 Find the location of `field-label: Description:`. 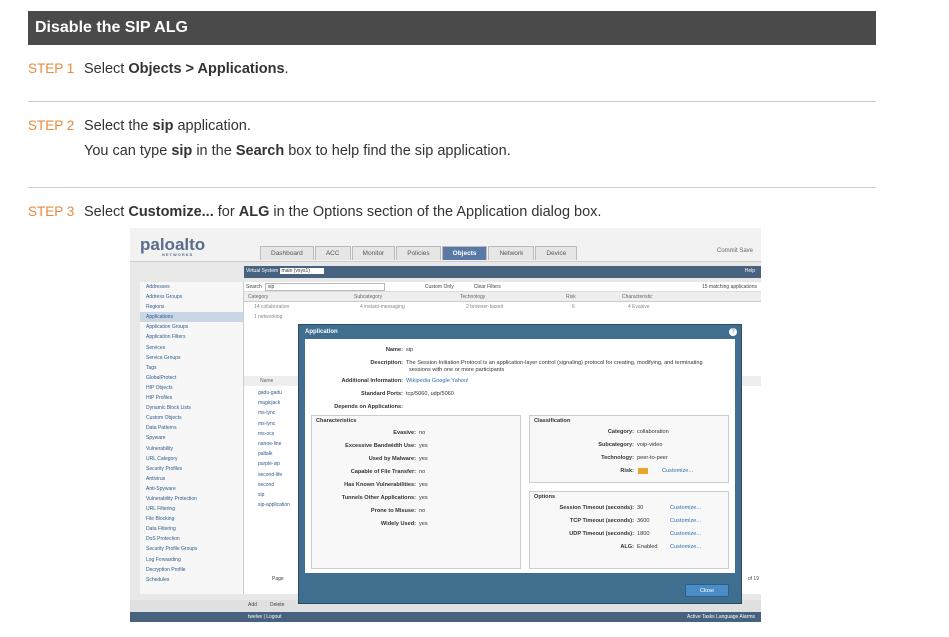

field-label: Description: is located at coordinates (386, 363).